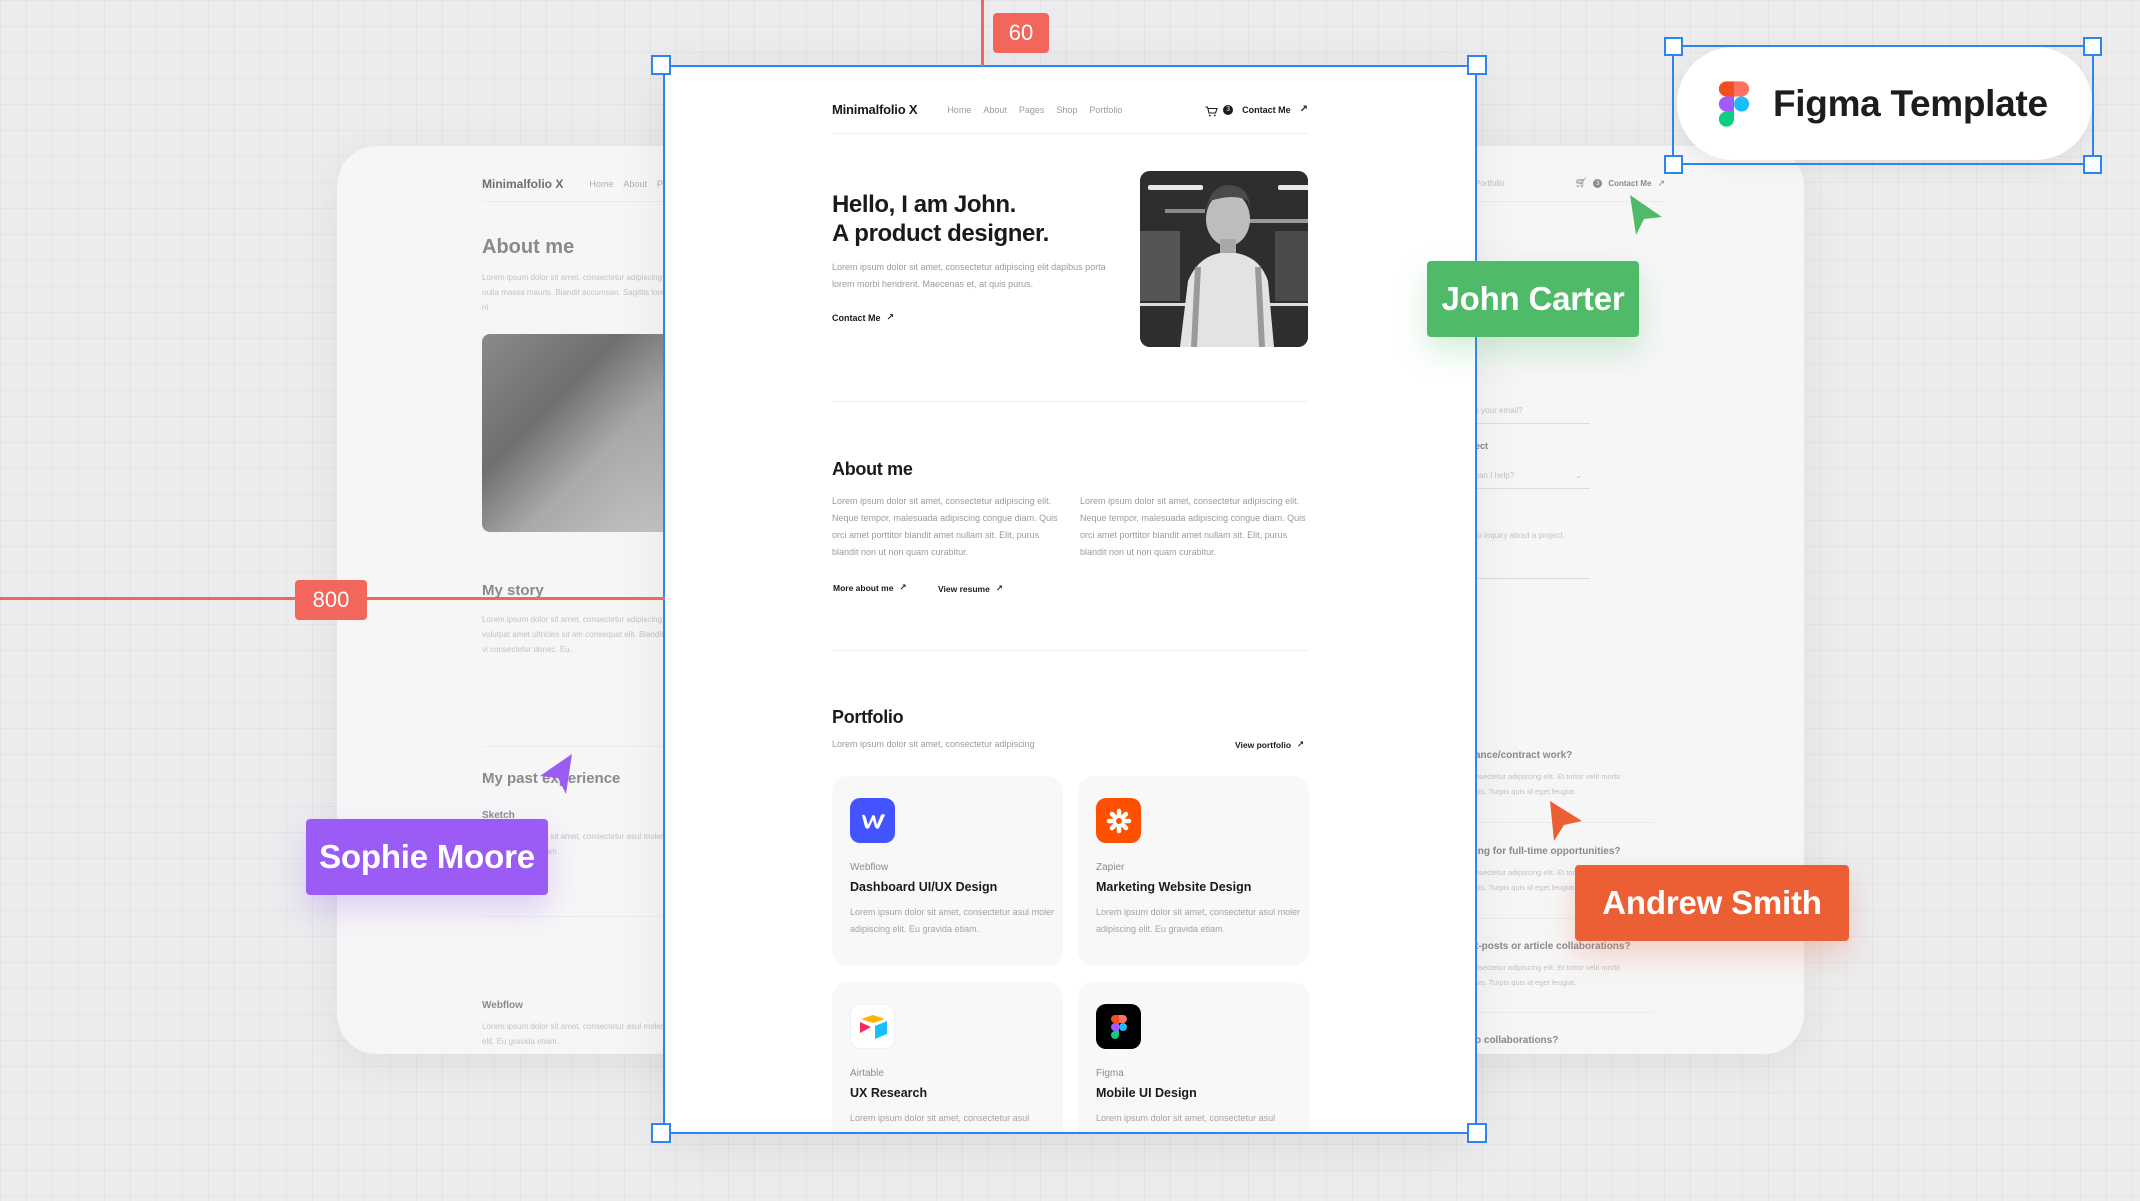  Describe the element at coordinates (889, 1093) in the screenshot. I see `card-title: UX Research` at that location.